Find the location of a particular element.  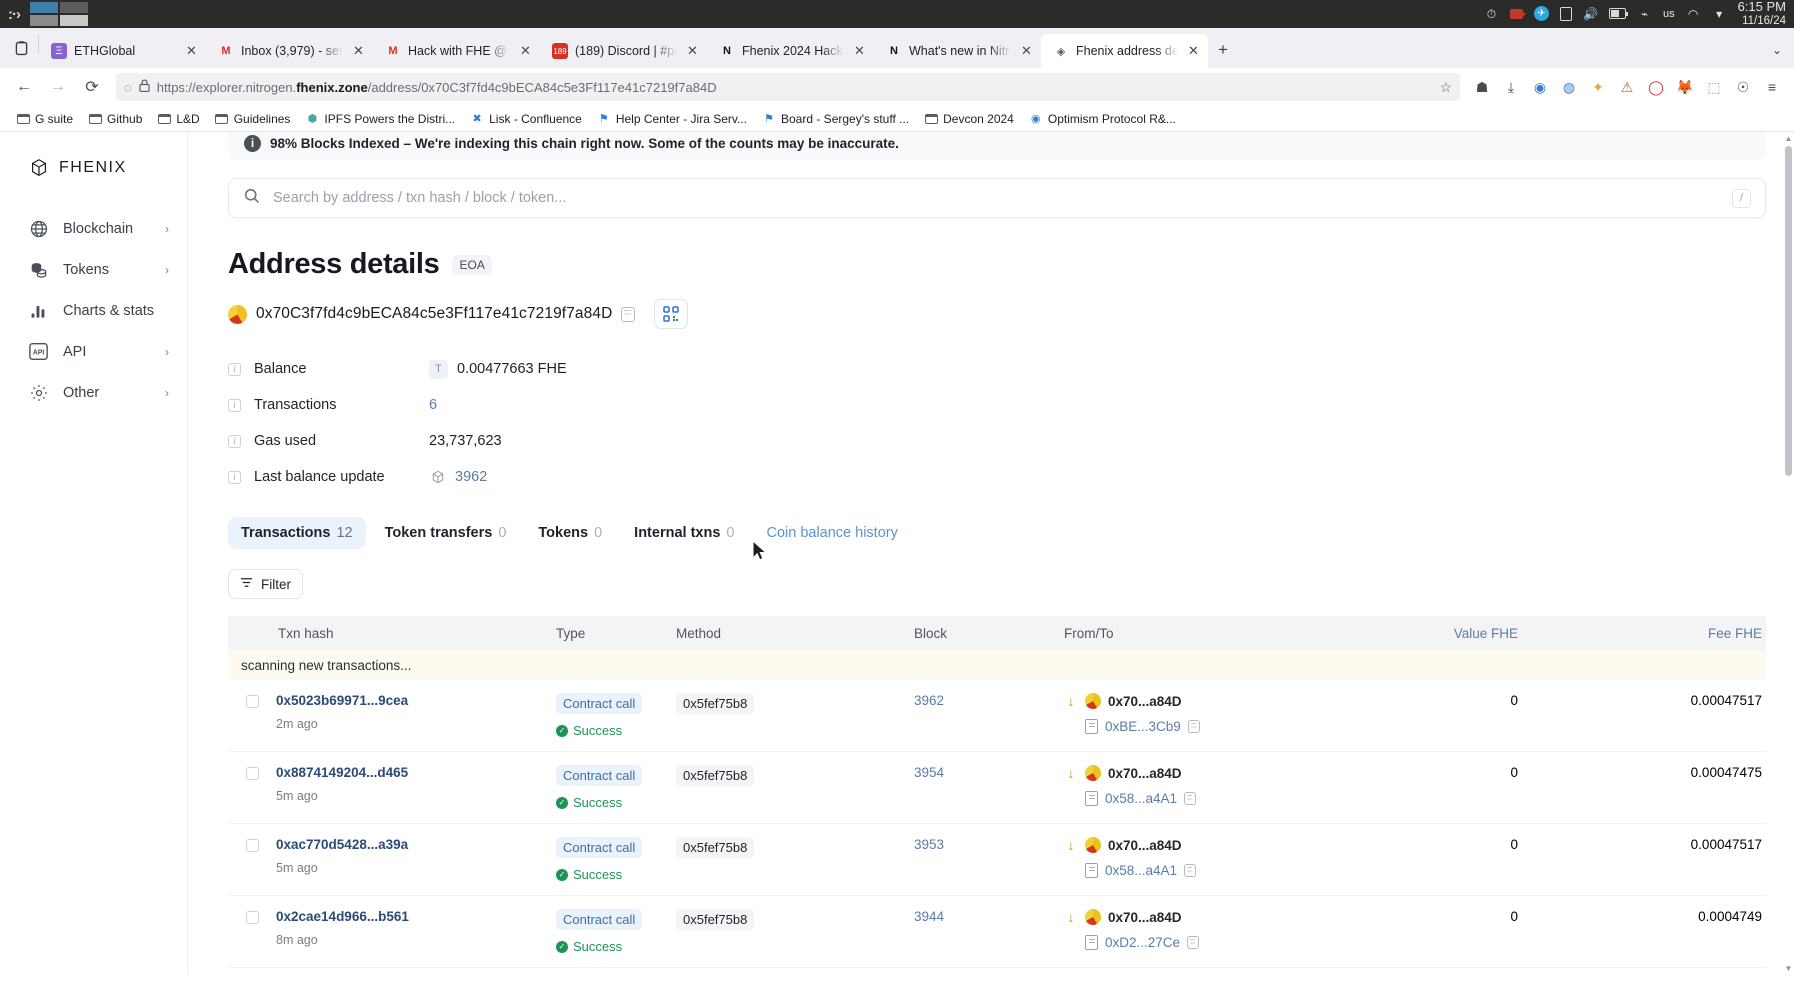

scrollbar-thumb is located at coordinates (1788, 311).